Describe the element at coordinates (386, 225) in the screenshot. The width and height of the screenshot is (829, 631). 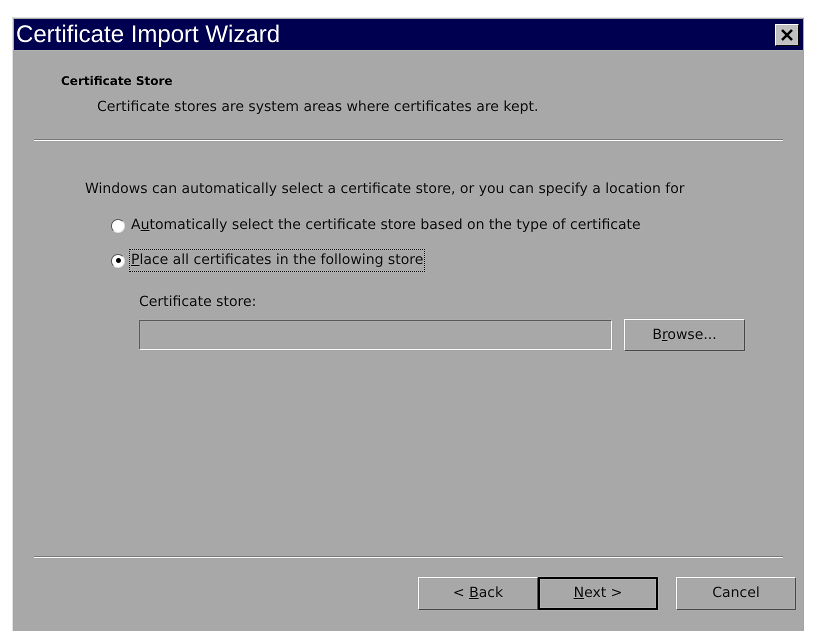
I see `radio-label: Automatically select the certificate store based on the type of certificate` at that location.